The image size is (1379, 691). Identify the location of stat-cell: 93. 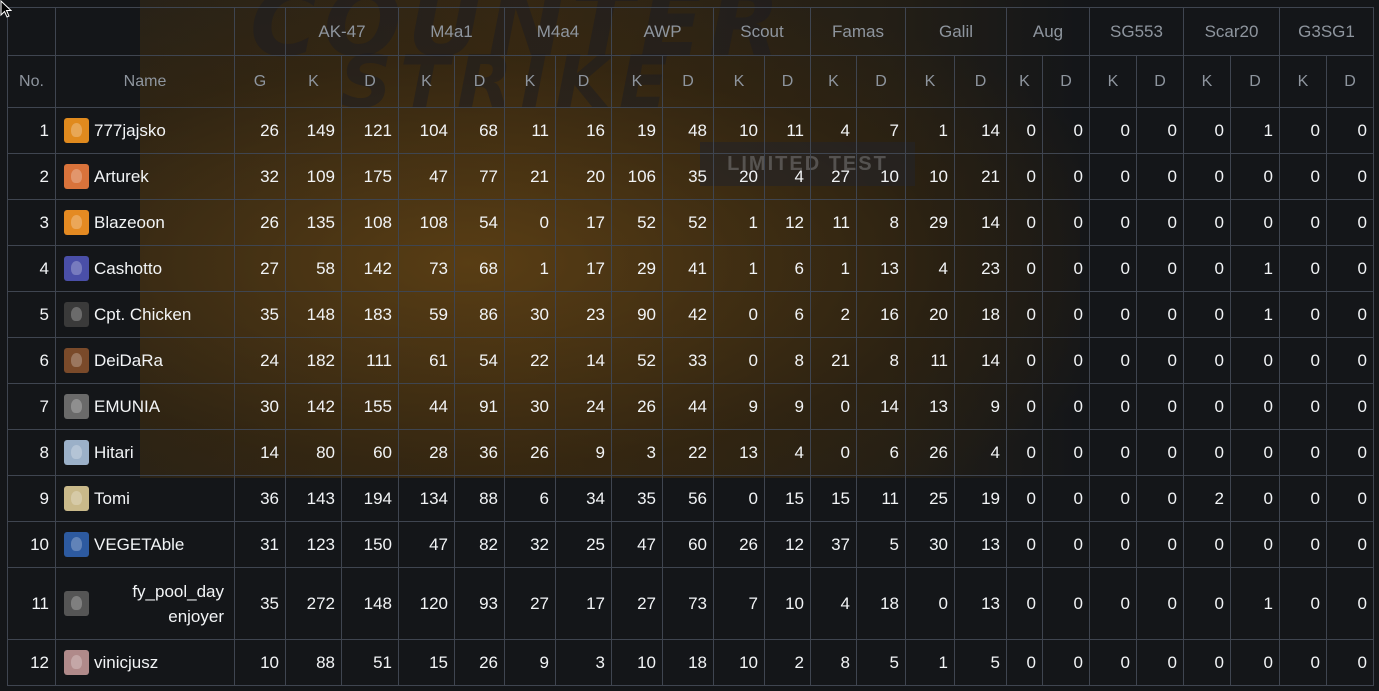
(479, 603).